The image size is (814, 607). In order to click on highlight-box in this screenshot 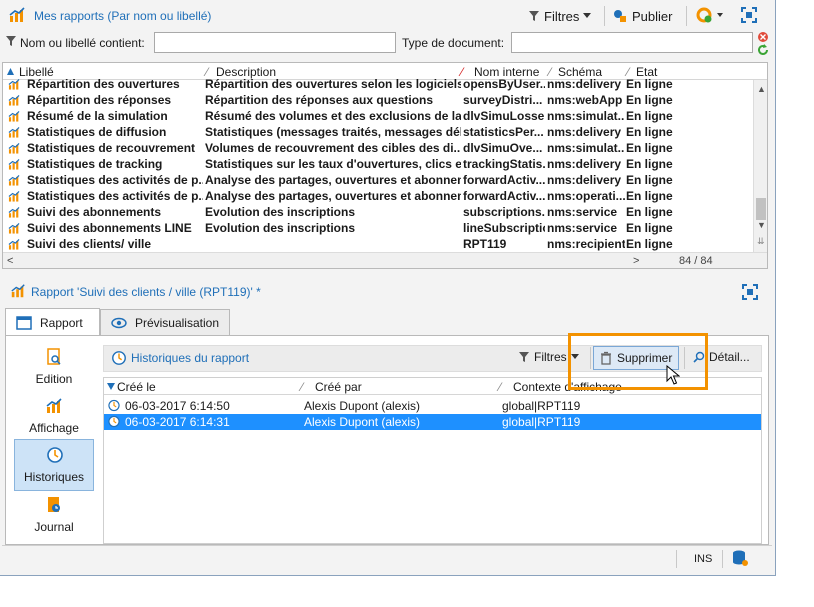, I will do `click(638, 361)`.